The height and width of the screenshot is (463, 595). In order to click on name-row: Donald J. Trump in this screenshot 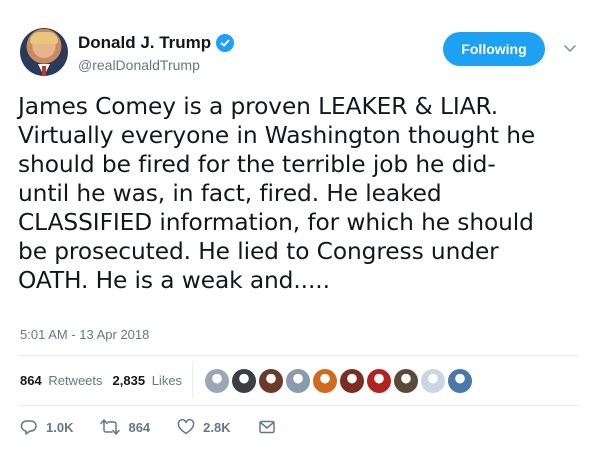, I will do `click(156, 43)`.